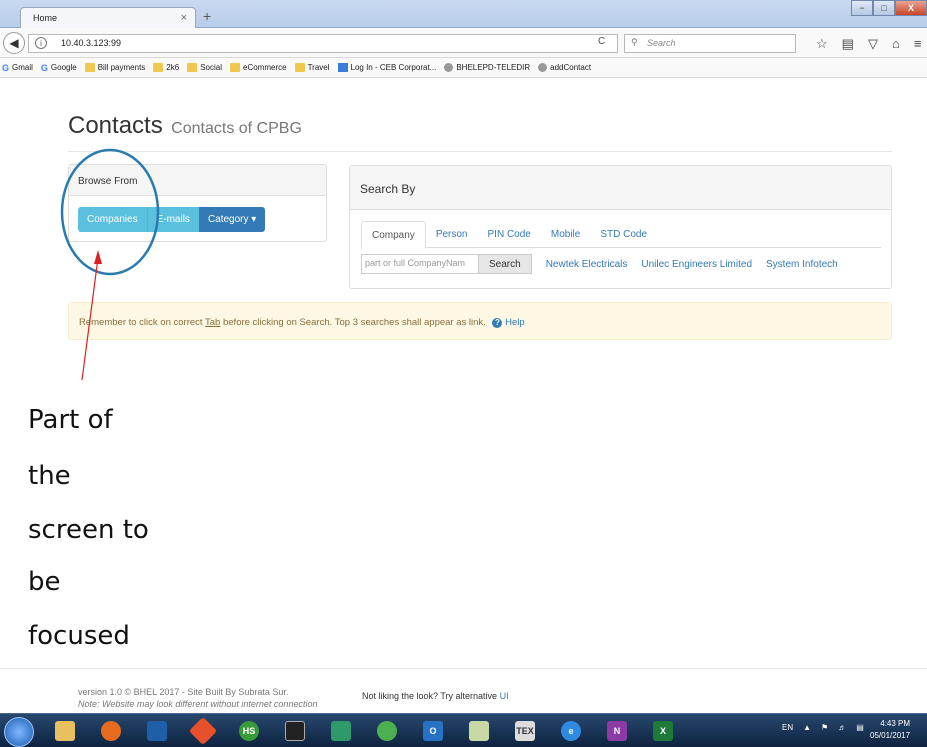 This screenshot has height=747, width=927. What do you see at coordinates (890, 730) in the screenshot?
I see `taskbar-clock: 4:43 PM 05/01/2017` at bounding box center [890, 730].